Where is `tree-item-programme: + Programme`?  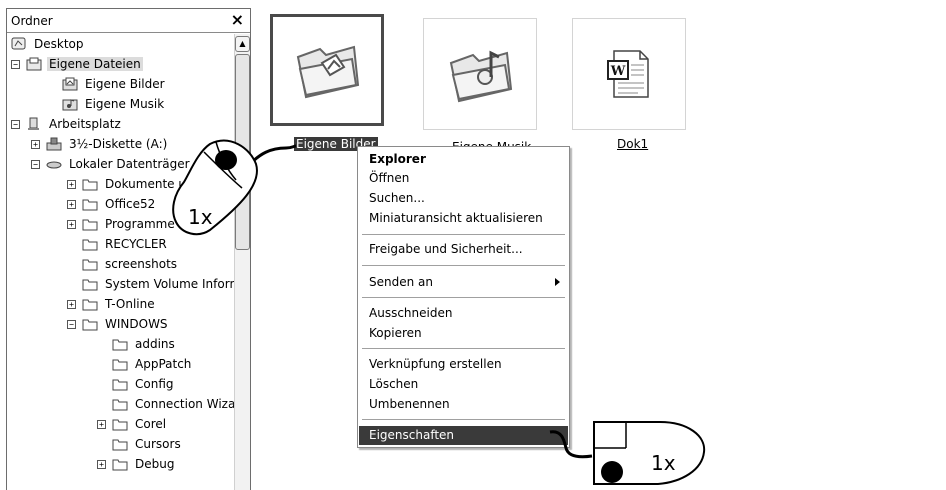
tree-item-programme: + Programme is located at coordinates (122, 224).